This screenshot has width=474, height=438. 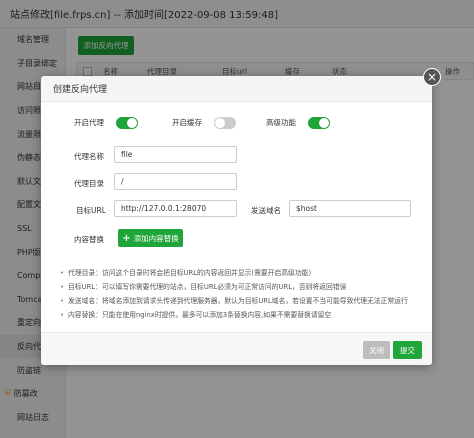 I want to click on close-icon: ×, so click(x=432, y=77).